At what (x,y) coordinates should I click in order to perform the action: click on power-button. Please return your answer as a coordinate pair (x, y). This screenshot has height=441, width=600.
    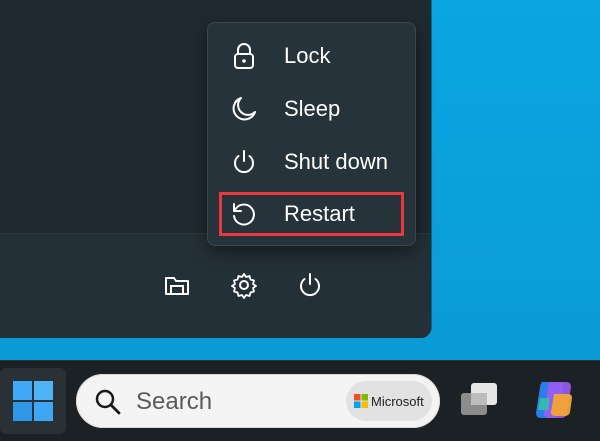
    Looking at the image, I should click on (310, 285).